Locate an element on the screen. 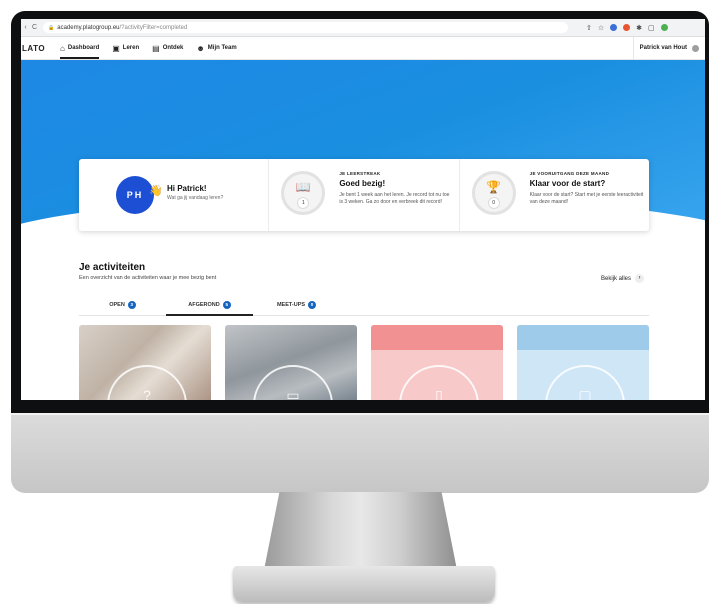 Image resolution: width=721 pixels, height=604 pixels. activity-card: ▢ is located at coordinates (583, 362).